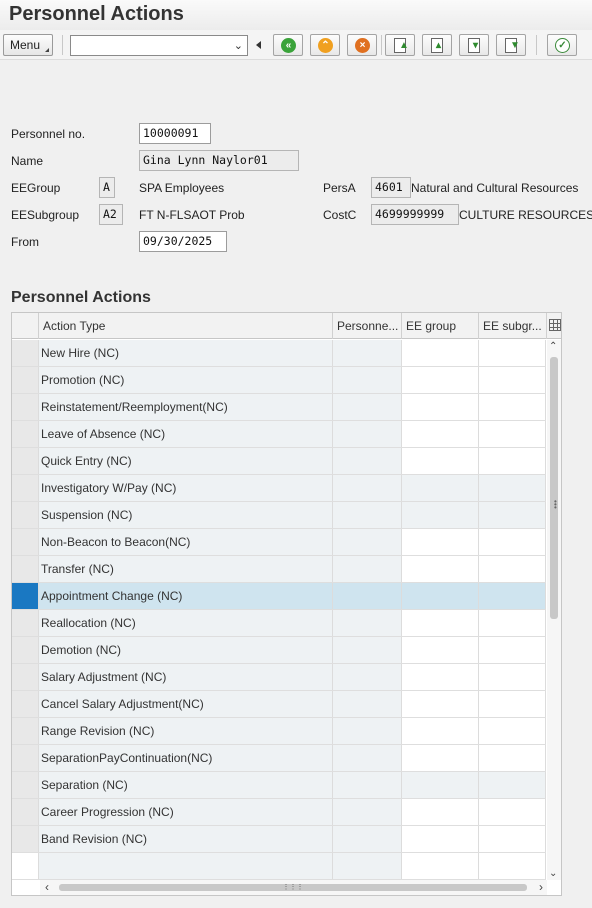 The height and width of the screenshot is (908, 592). I want to click on horizontal-scroll-thumb: ⋮⋮⋮, so click(293, 887).